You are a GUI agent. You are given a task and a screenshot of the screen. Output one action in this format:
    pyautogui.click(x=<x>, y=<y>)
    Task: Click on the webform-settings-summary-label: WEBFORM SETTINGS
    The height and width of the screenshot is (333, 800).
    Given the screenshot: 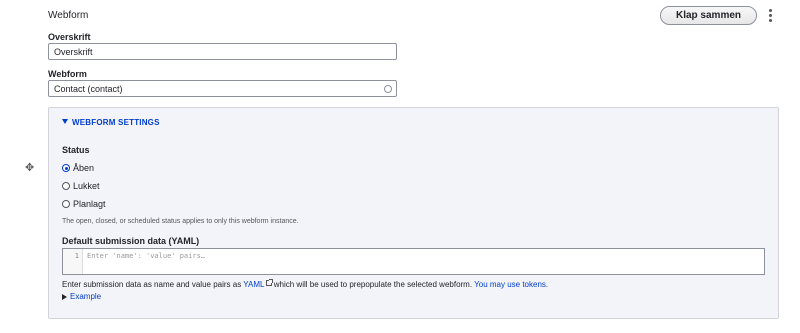 What is the action you would take?
    pyautogui.click(x=116, y=122)
    